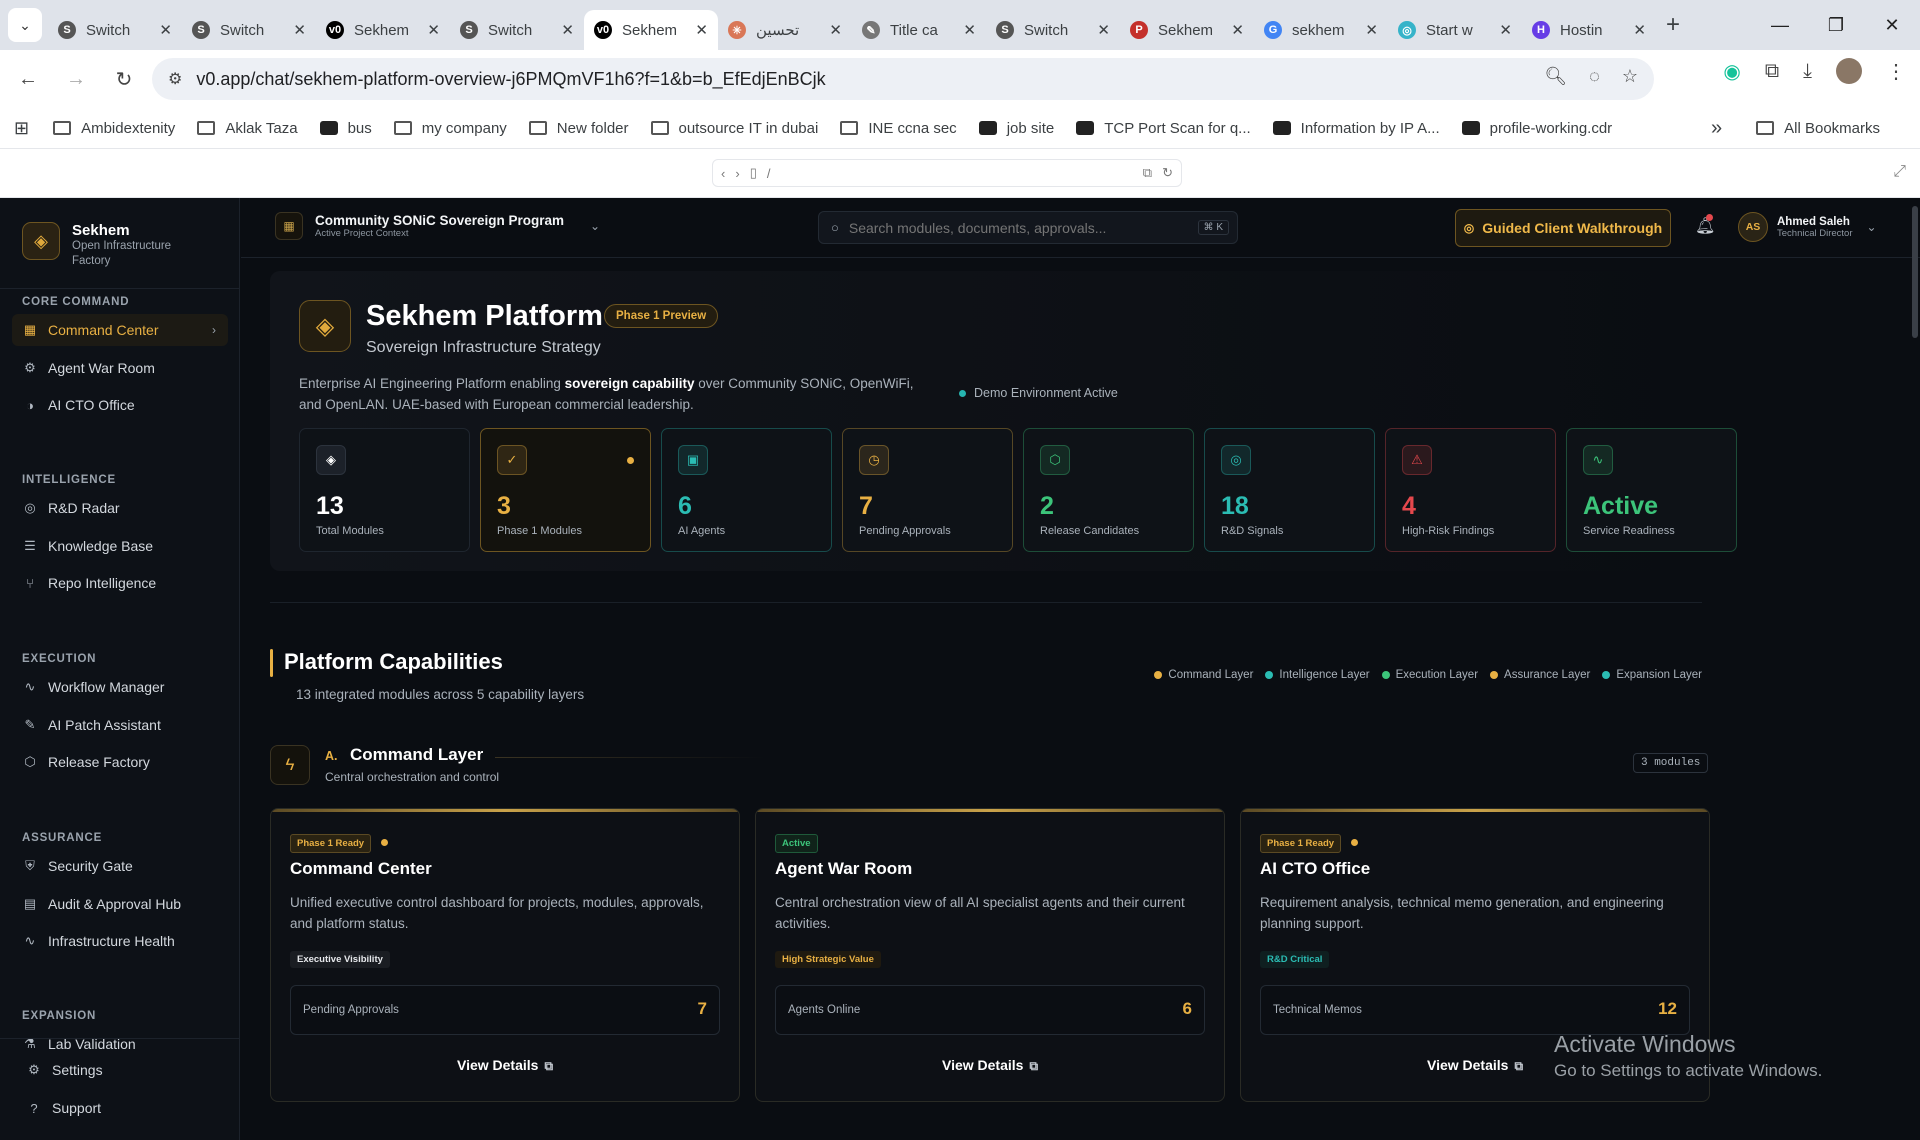 The image size is (1920, 1140). I want to click on external-link-icon: ⧉, so click(1147, 173).